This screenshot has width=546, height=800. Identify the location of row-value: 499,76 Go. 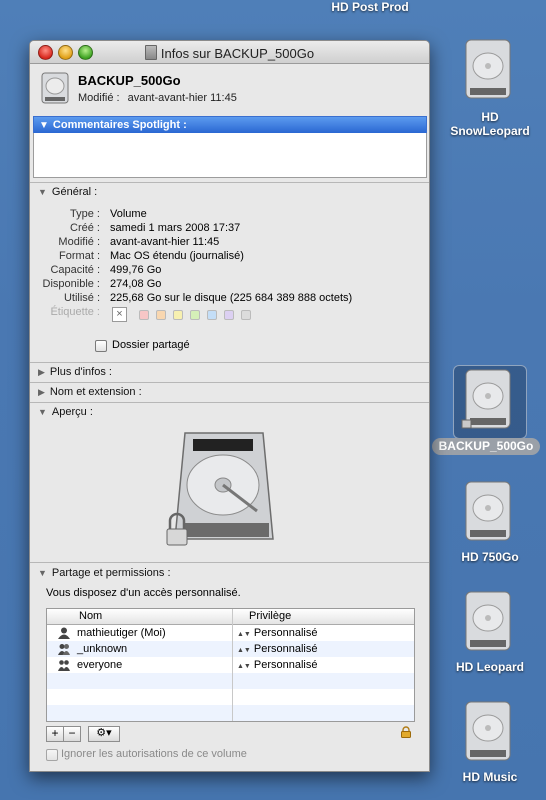
(136, 270).